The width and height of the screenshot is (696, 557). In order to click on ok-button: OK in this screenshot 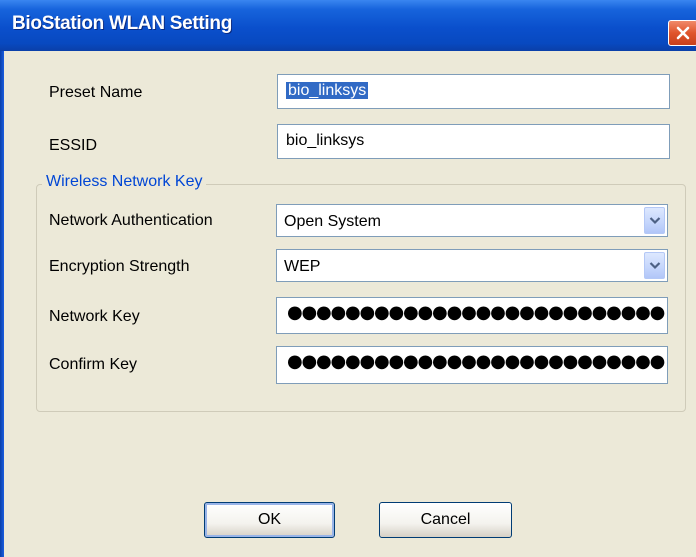, I will do `click(269, 520)`.